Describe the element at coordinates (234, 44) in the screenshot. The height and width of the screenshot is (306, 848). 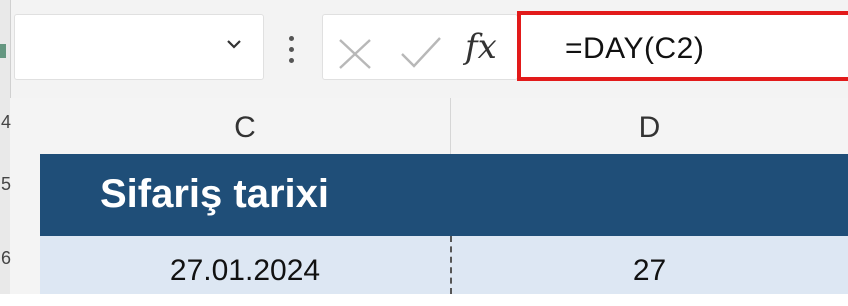
I see `chevron-down-icon` at that location.